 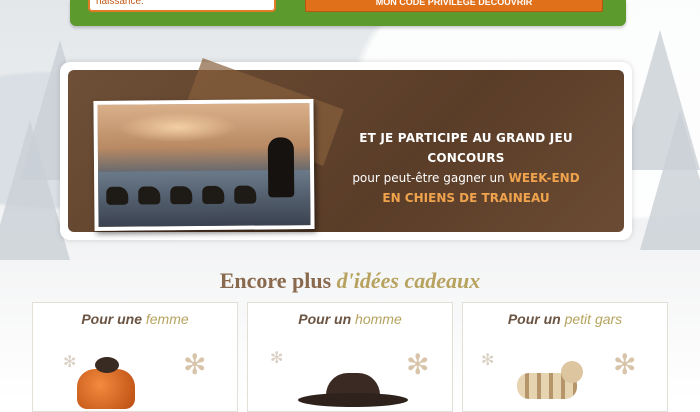 I want to click on gift-card-title: Pour une femme, so click(x=135, y=319).